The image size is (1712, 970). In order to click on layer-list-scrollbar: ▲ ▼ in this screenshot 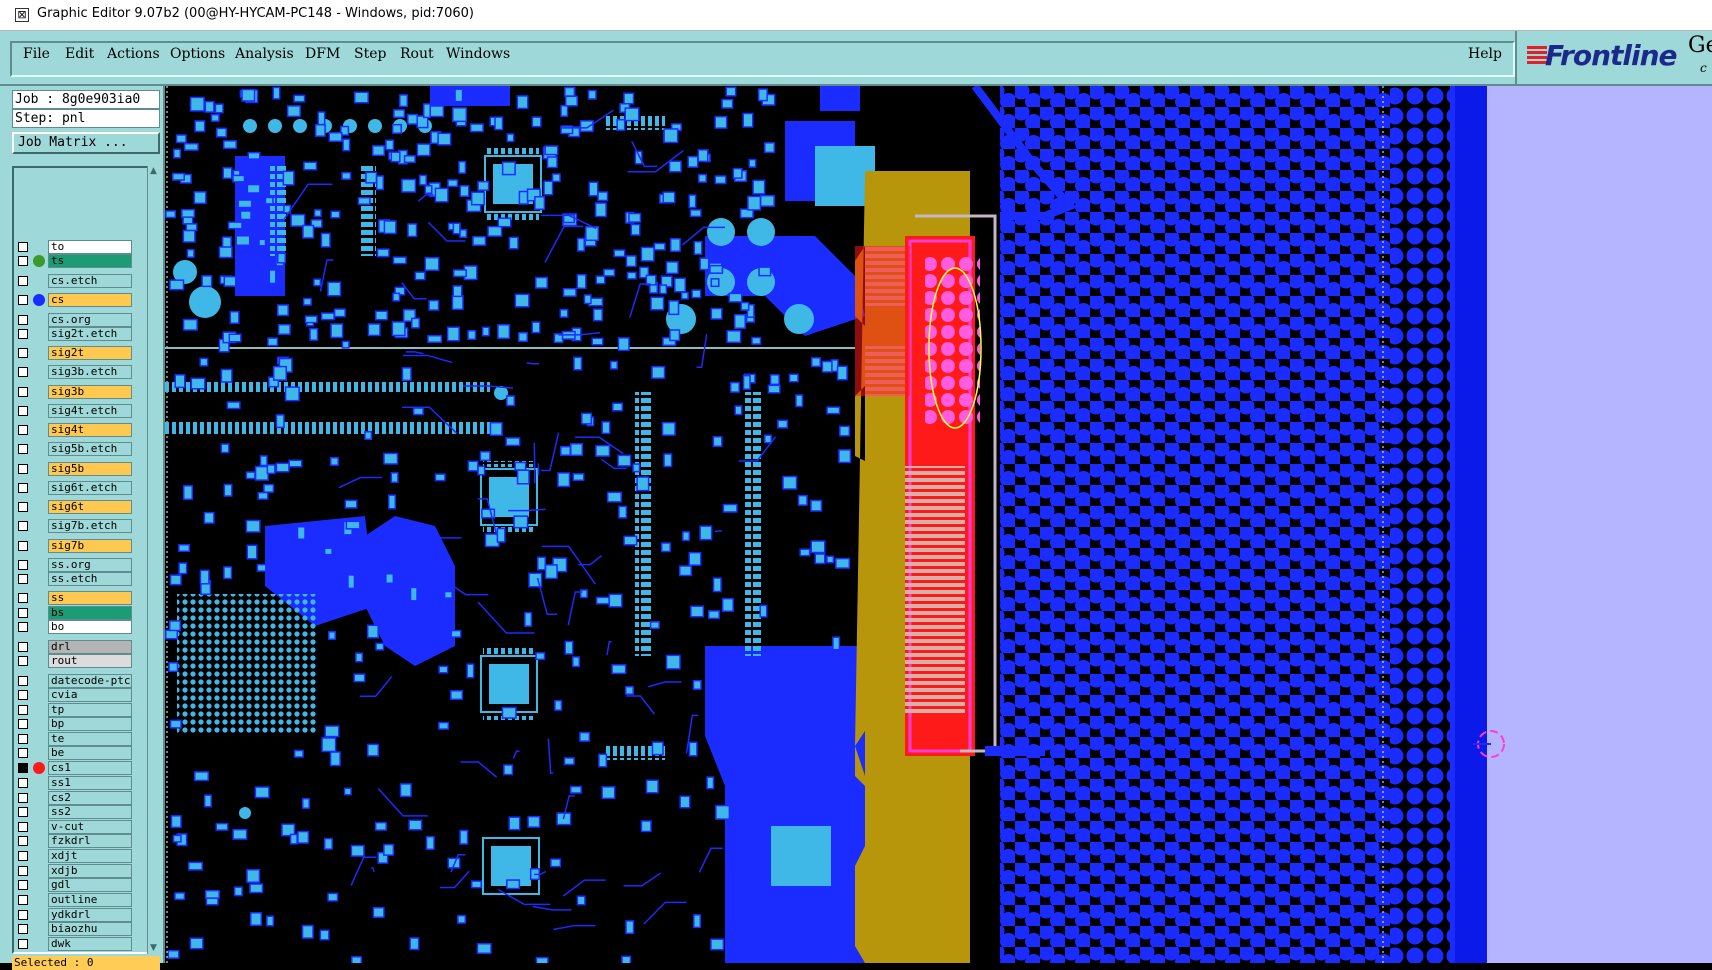, I will do `click(153, 560)`.